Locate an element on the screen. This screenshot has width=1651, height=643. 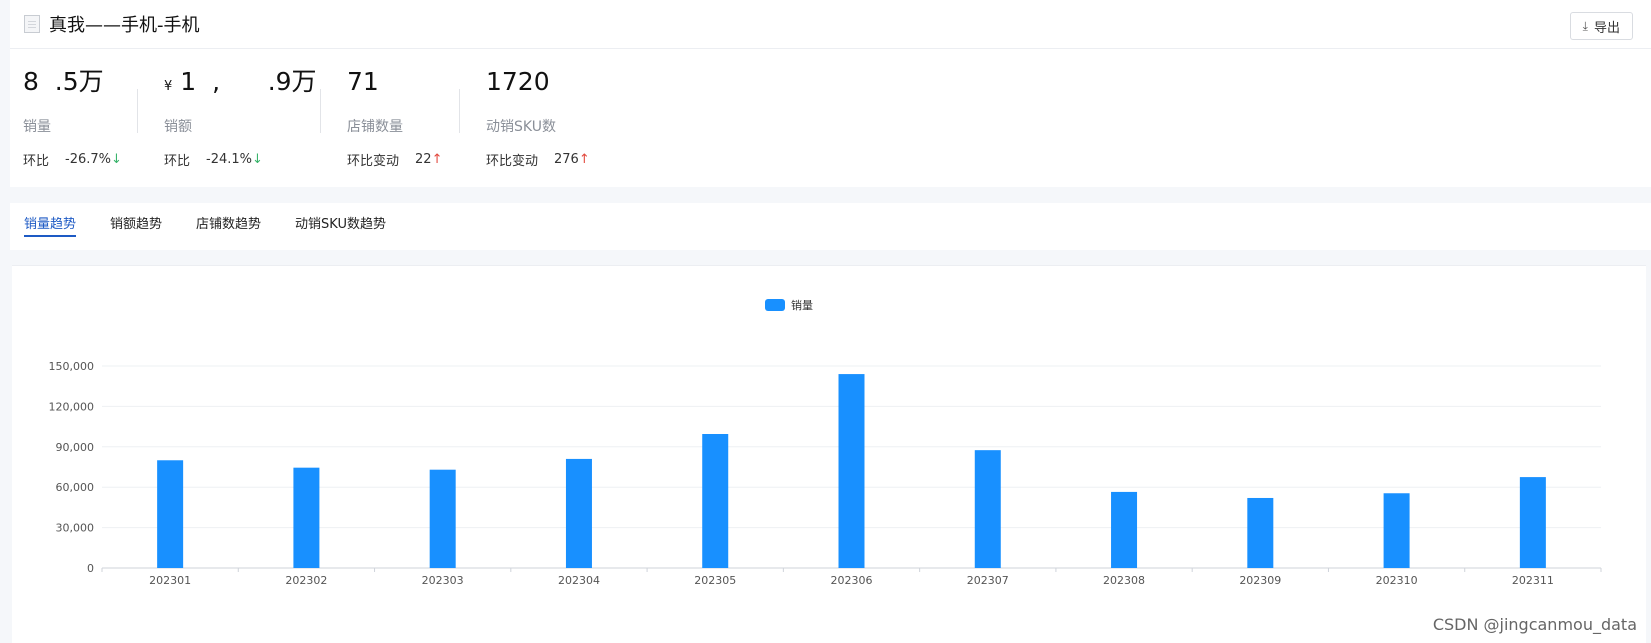
tab-sku-count-trend: 动销SKU数趋势 is located at coordinates (340, 220).